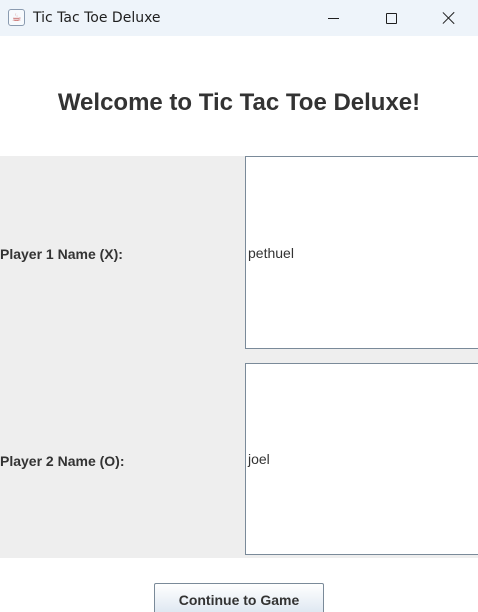 Image resolution: width=478 pixels, height=612 pixels. What do you see at coordinates (97, 18) in the screenshot?
I see `window-title: Tic Tac Toe Deluxe` at bounding box center [97, 18].